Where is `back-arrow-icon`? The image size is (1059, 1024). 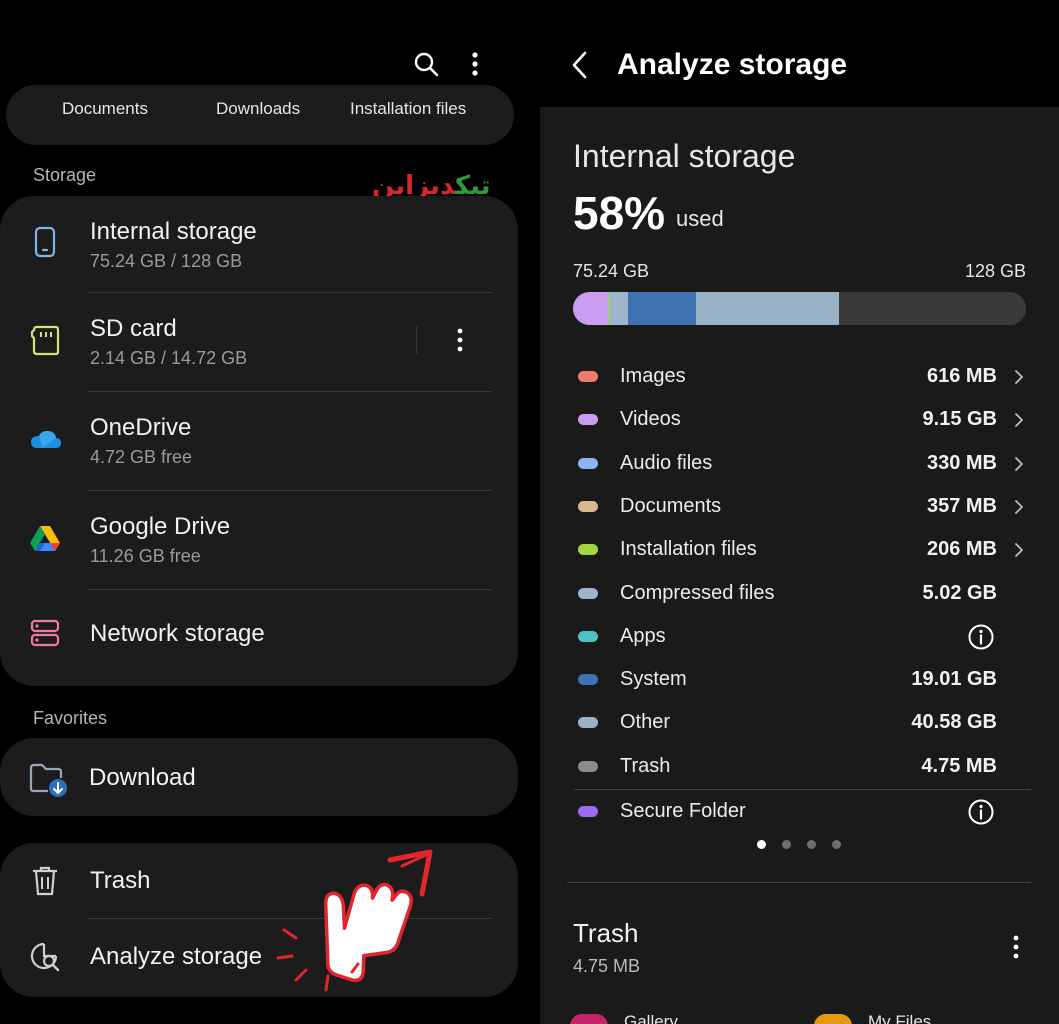
back-arrow-icon is located at coordinates (580, 67).